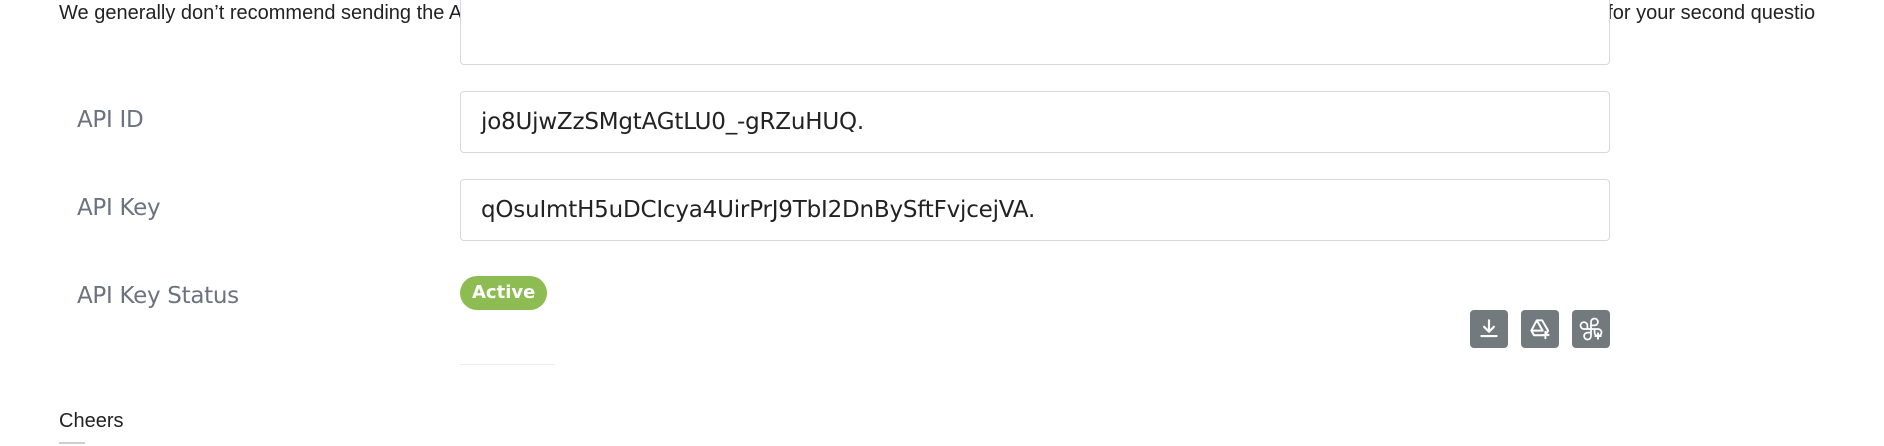  What do you see at coordinates (110, 120) in the screenshot?
I see `api-id-label: API ID` at bounding box center [110, 120].